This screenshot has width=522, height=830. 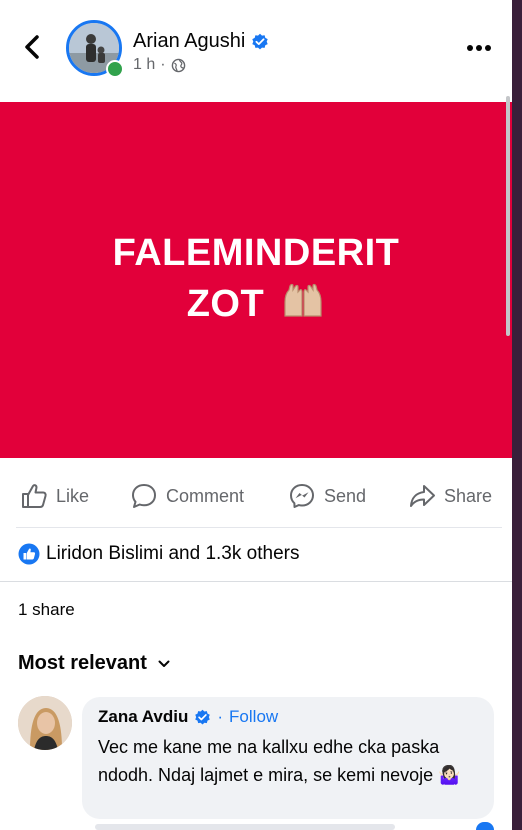 What do you see at coordinates (73, 495) in the screenshot?
I see `like-label: Like` at bounding box center [73, 495].